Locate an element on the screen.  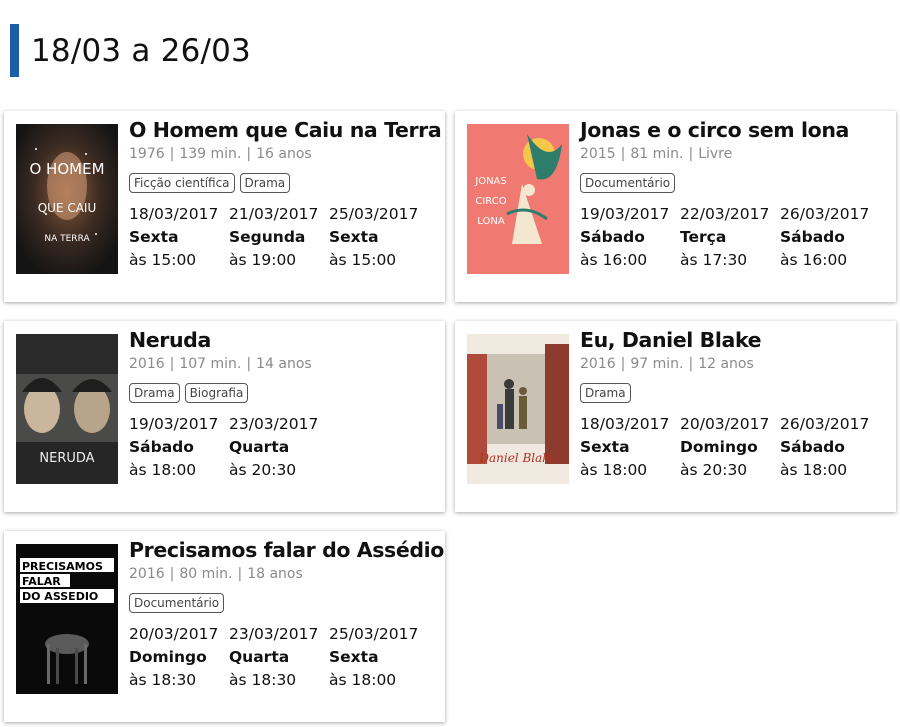
genre-tag: Biografia is located at coordinates (216, 393).